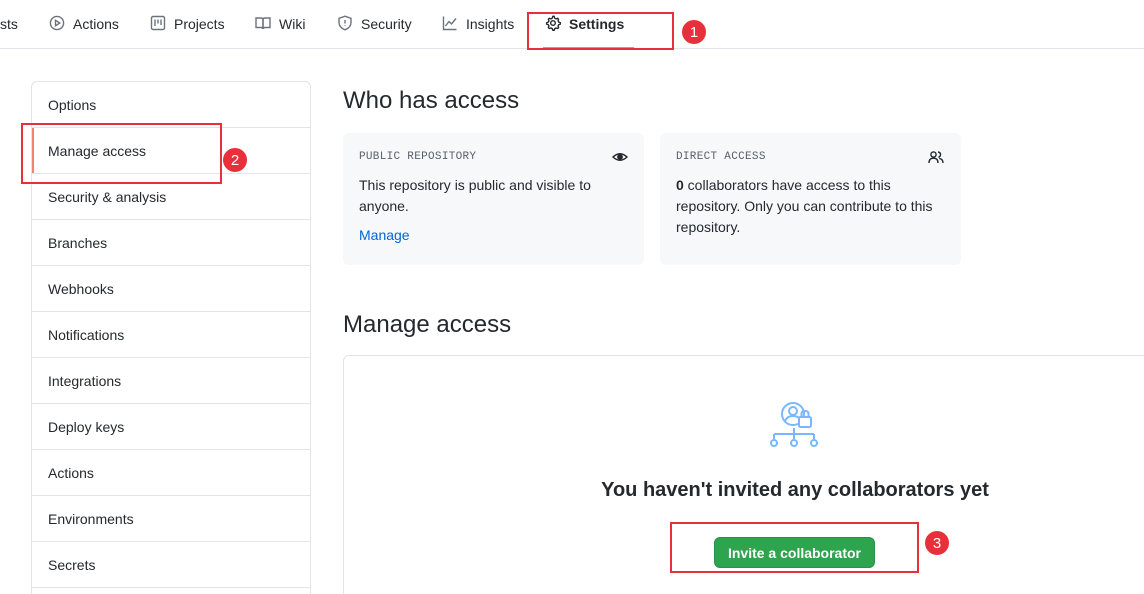 The width and height of the screenshot is (1144, 594). What do you see at coordinates (937, 543) in the screenshot?
I see `annotation-marker-3: 3` at bounding box center [937, 543].